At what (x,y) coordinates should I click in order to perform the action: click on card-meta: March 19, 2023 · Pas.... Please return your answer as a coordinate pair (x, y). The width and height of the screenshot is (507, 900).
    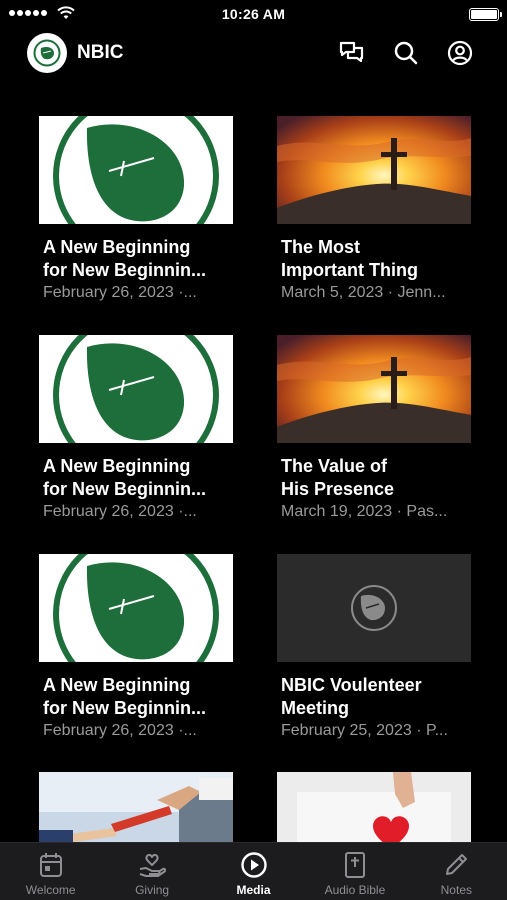
    Looking at the image, I should click on (364, 511).